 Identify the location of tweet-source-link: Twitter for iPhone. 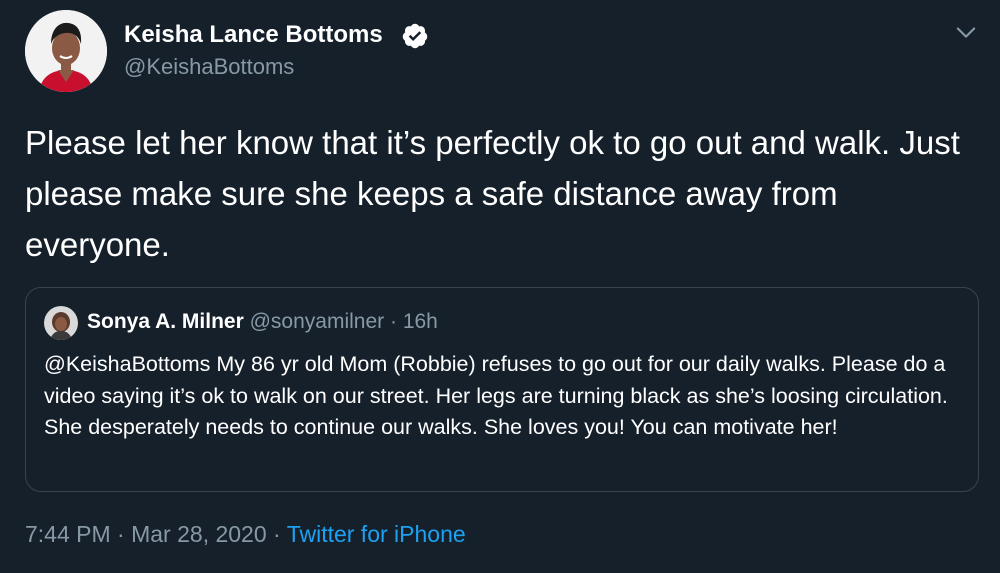
(376, 534).